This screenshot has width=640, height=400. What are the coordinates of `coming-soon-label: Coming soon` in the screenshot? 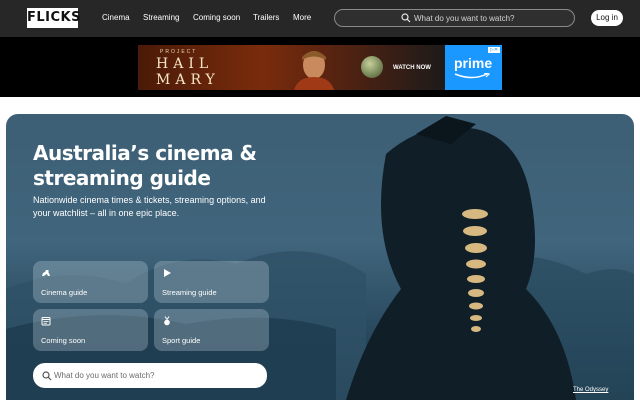 It's located at (63, 340).